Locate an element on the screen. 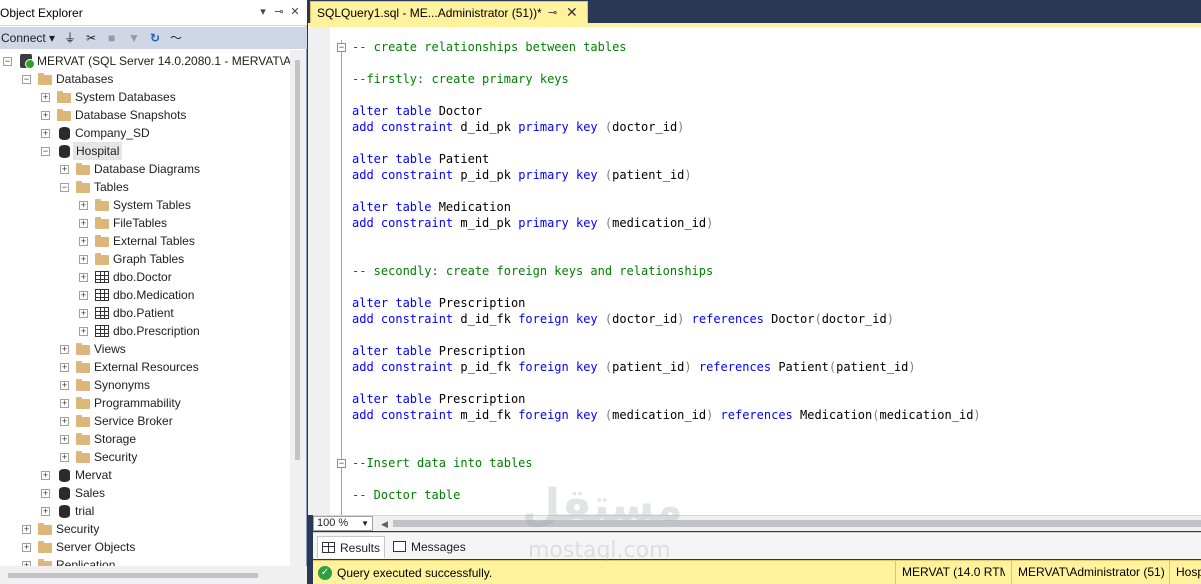  connect-plug-icon: ⏚ is located at coordinates (70, 38).